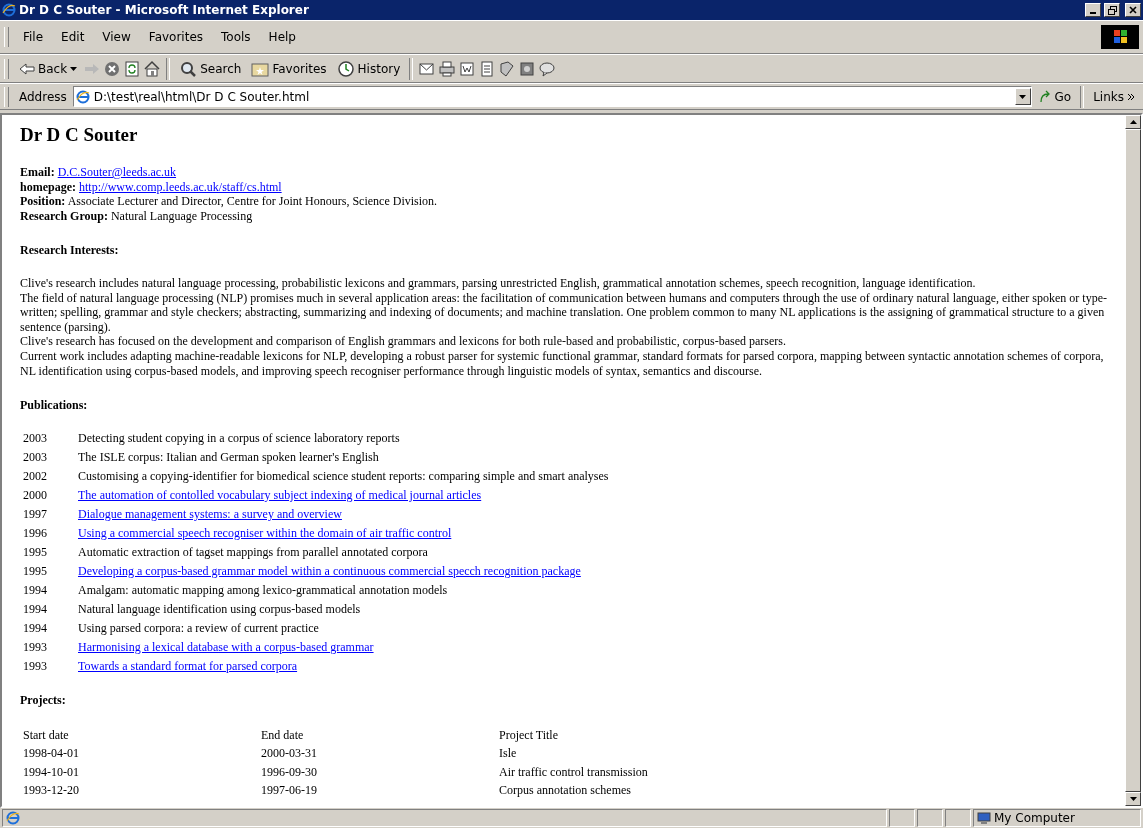 The width and height of the screenshot is (1143, 828). What do you see at coordinates (260, 68) in the screenshot?
I see `star-folder-icon` at bounding box center [260, 68].